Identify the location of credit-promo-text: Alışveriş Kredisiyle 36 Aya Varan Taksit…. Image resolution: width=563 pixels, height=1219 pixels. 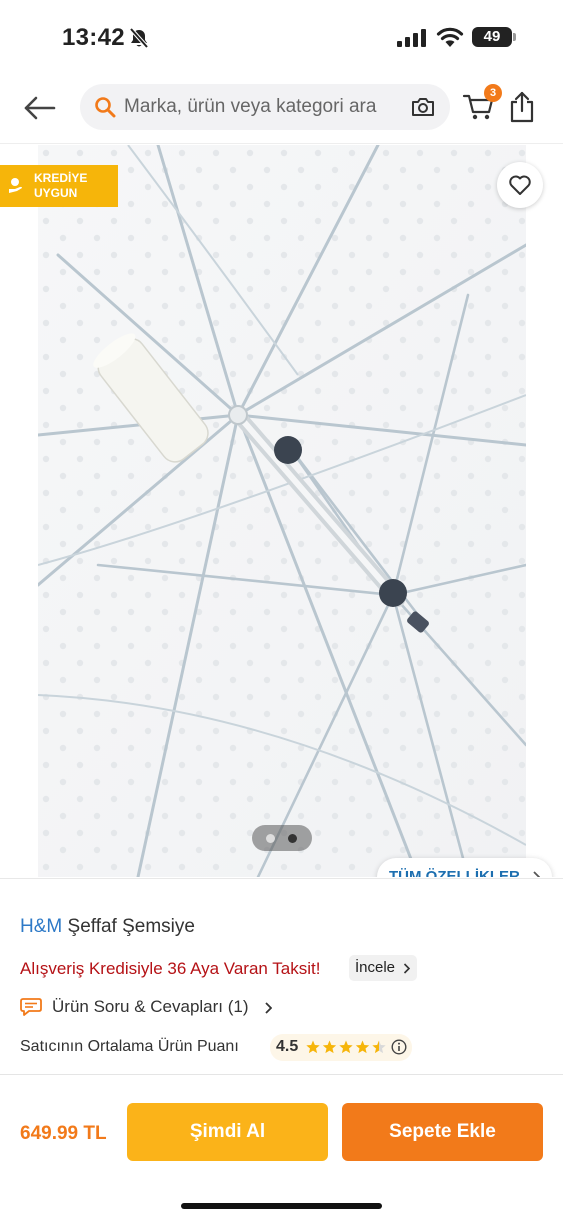
(170, 968).